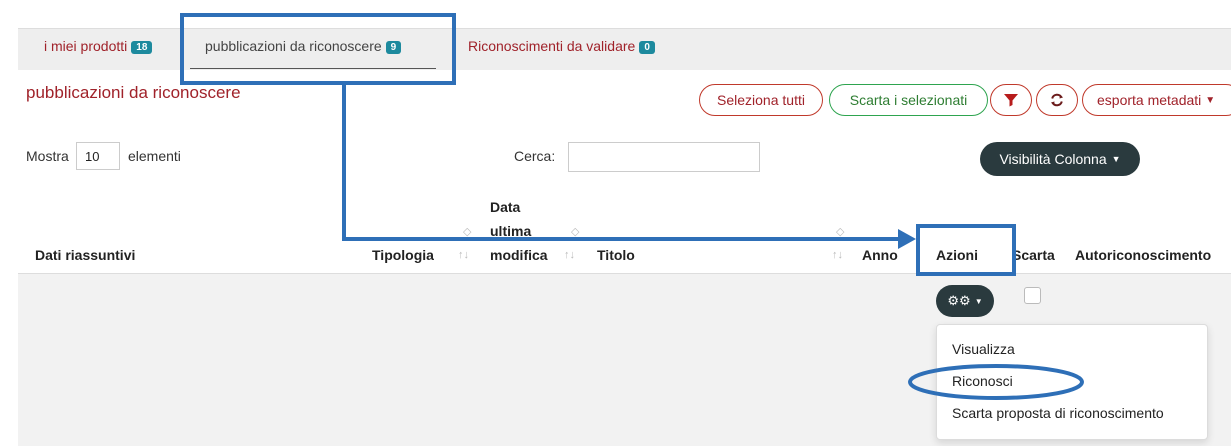  I want to click on column-visibility-button: Visibilità Colonna ▼, so click(1060, 159).